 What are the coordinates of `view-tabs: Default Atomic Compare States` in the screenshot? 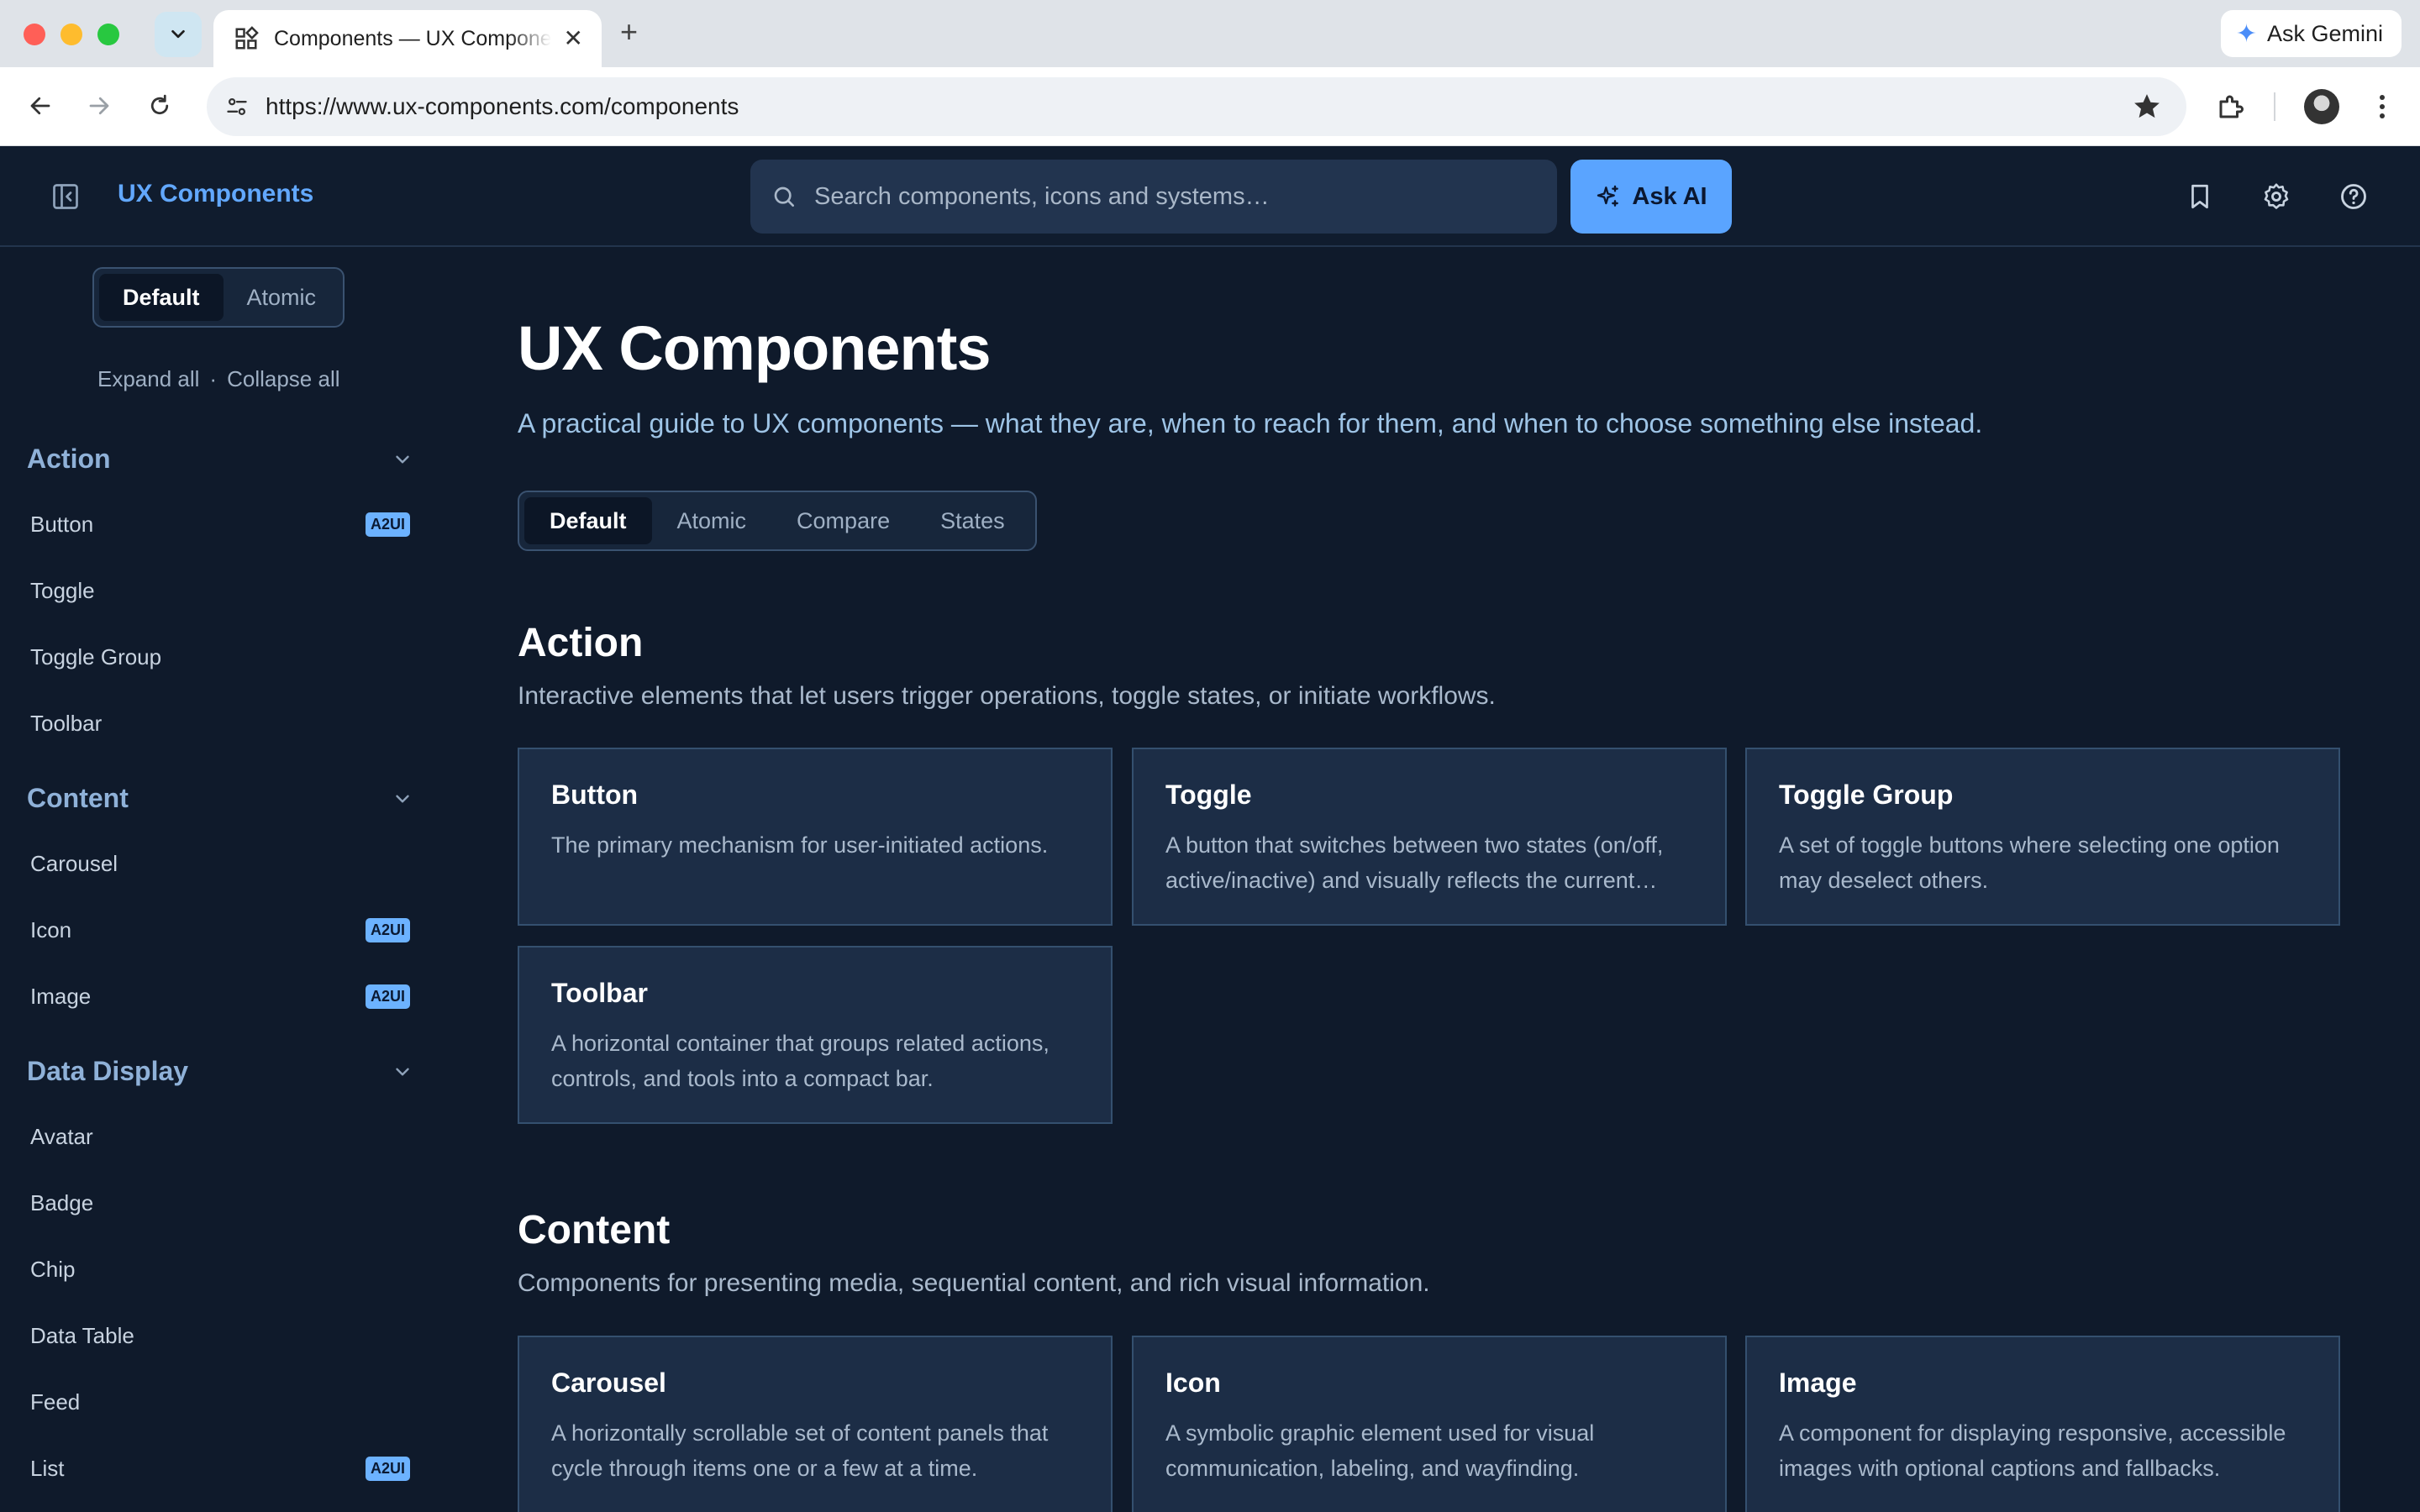 It's located at (778, 521).